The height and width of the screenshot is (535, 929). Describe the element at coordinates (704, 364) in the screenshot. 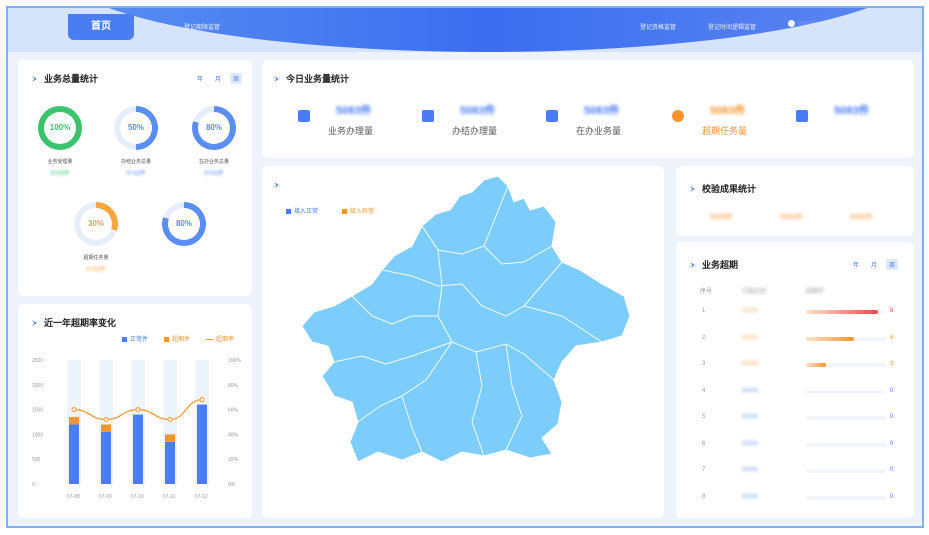

I see `row-number: 3` at that location.